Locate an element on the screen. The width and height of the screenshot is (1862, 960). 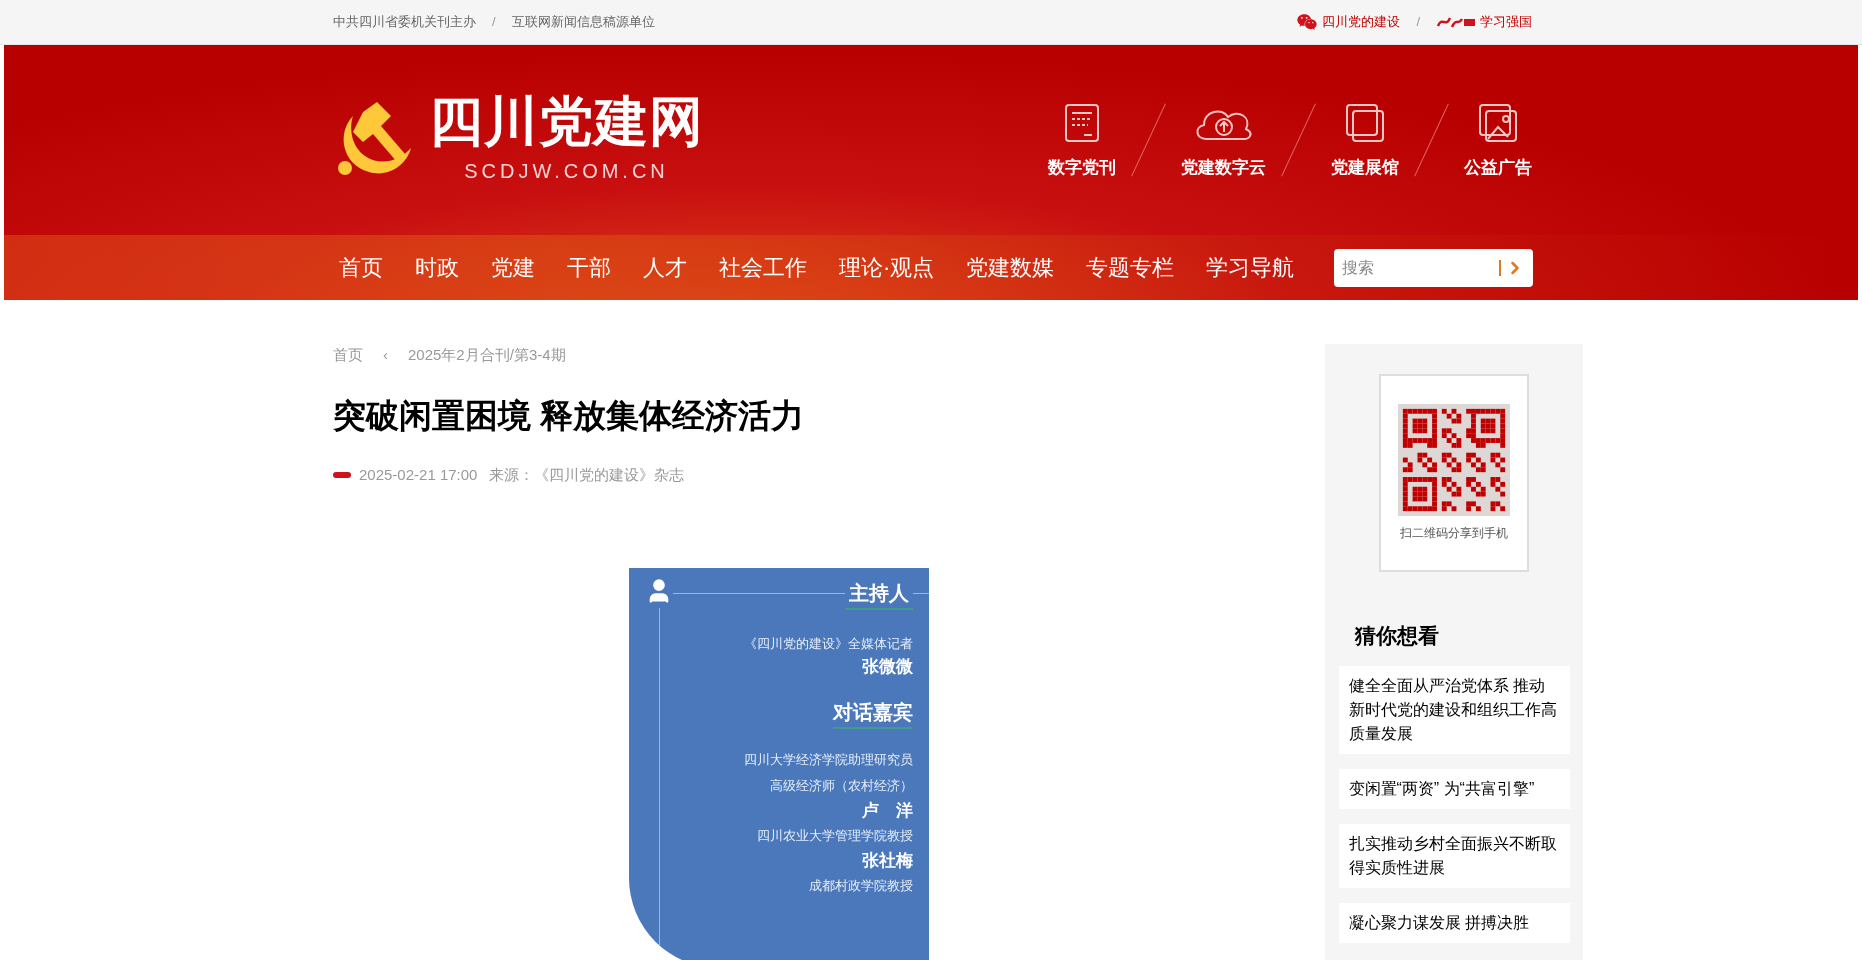
infographic-name: 张社梅 is located at coordinates (887, 861).